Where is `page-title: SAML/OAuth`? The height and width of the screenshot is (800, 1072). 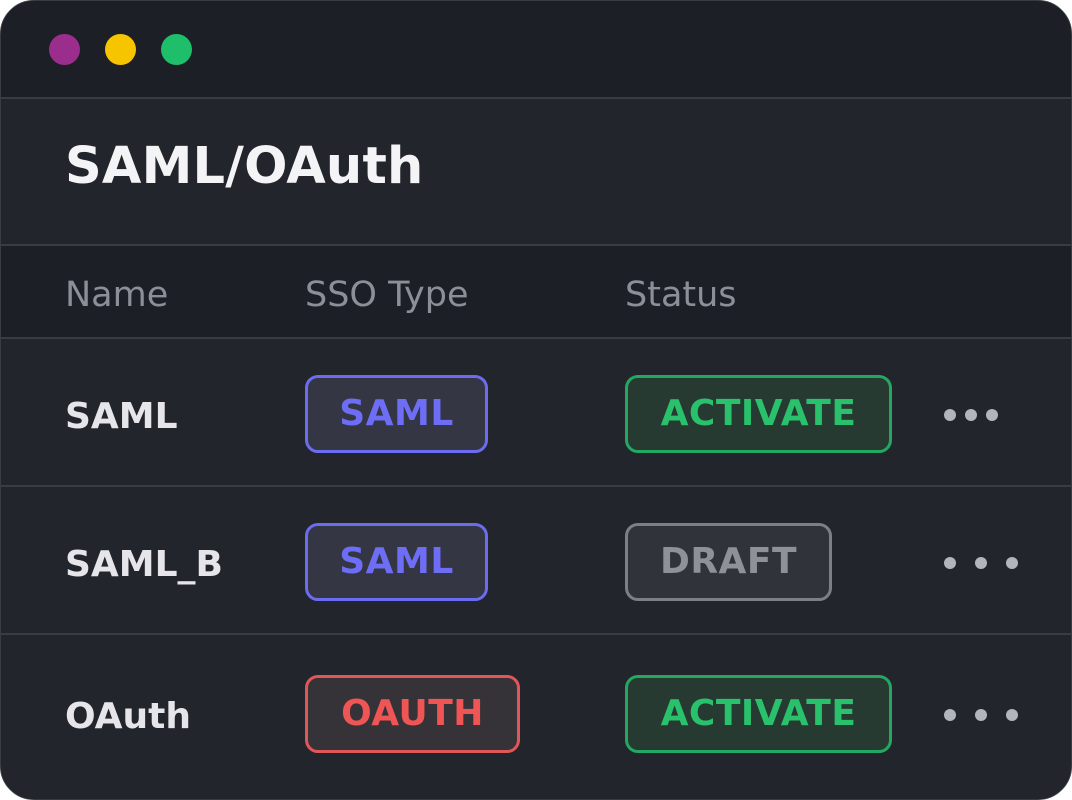 page-title: SAML/OAuth is located at coordinates (244, 166).